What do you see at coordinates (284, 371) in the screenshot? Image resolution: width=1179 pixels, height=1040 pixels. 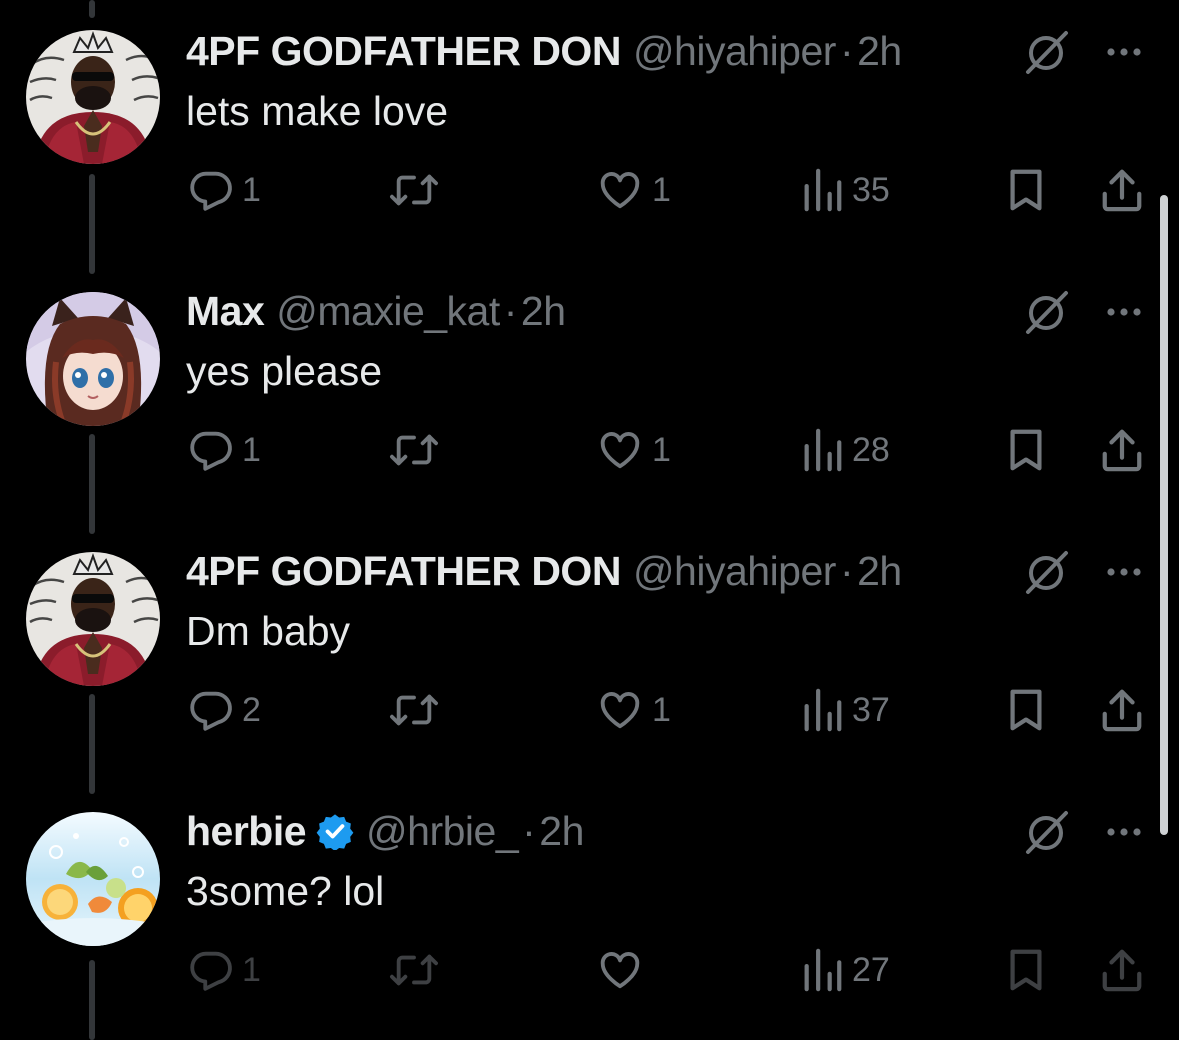 I see `tweet-text: yes please` at bounding box center [284, 371].